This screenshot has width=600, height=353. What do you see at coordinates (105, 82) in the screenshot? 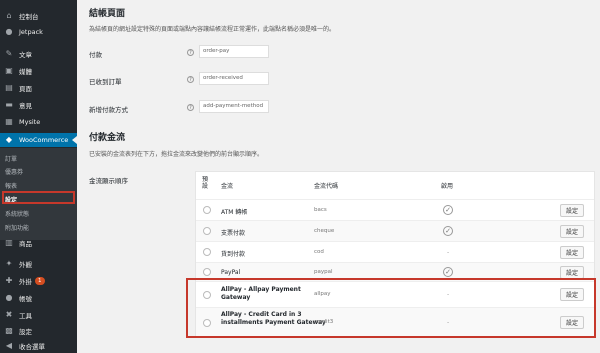
I see `field-label-order-received: 已收到訂單` at bounding box center [105, 82].